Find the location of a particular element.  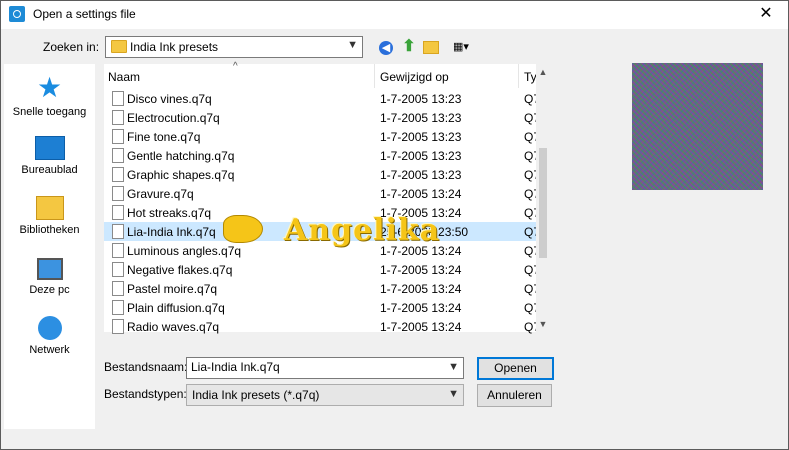

open-button: Openen is located at coordinates (515, 368).